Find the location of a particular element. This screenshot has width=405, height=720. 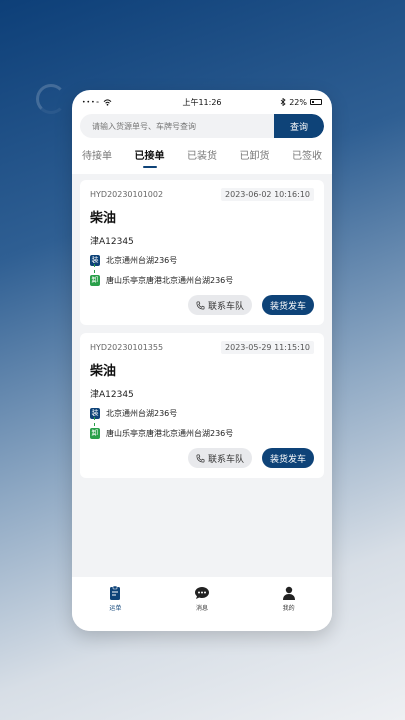

tab-unloaded: 已卸货 is located at coordinates (255, 156).